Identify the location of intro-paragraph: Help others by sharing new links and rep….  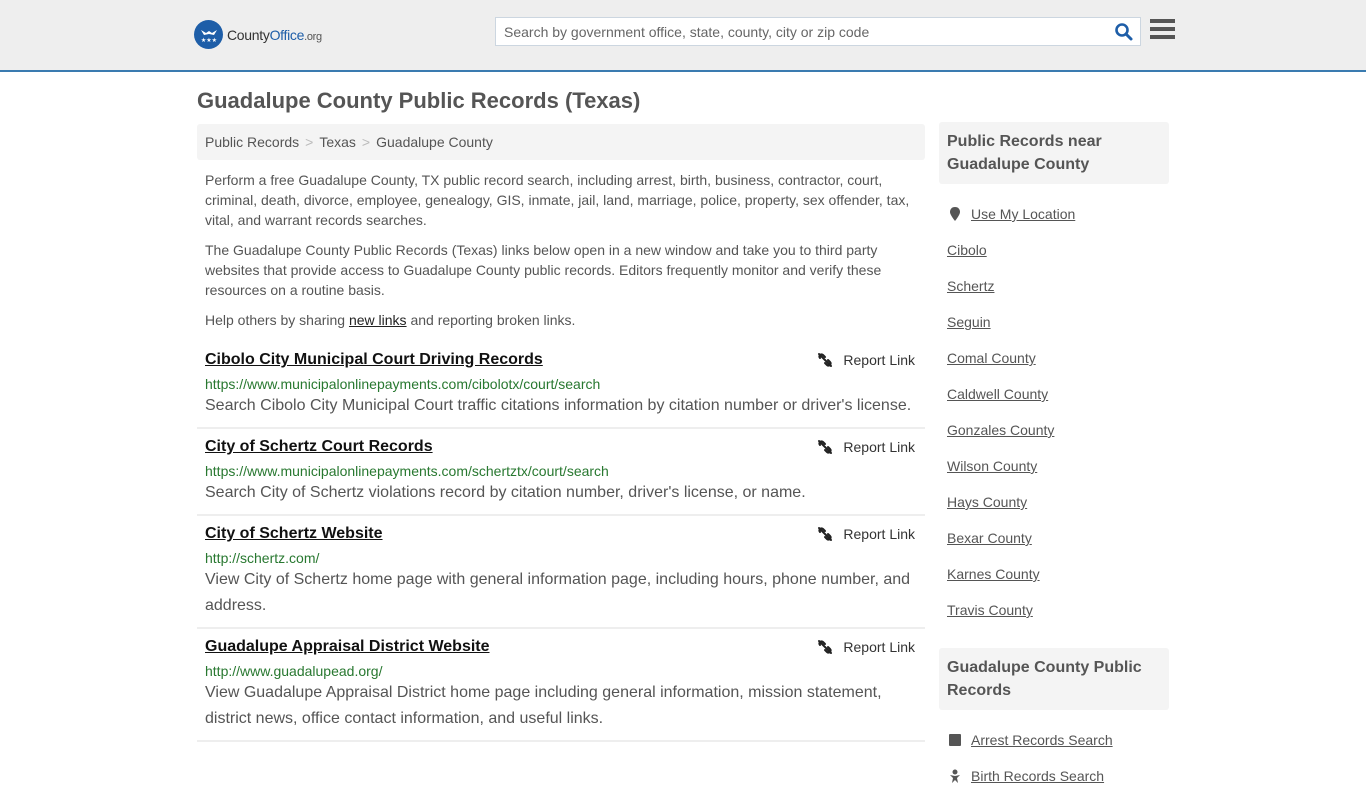
(390, 320).